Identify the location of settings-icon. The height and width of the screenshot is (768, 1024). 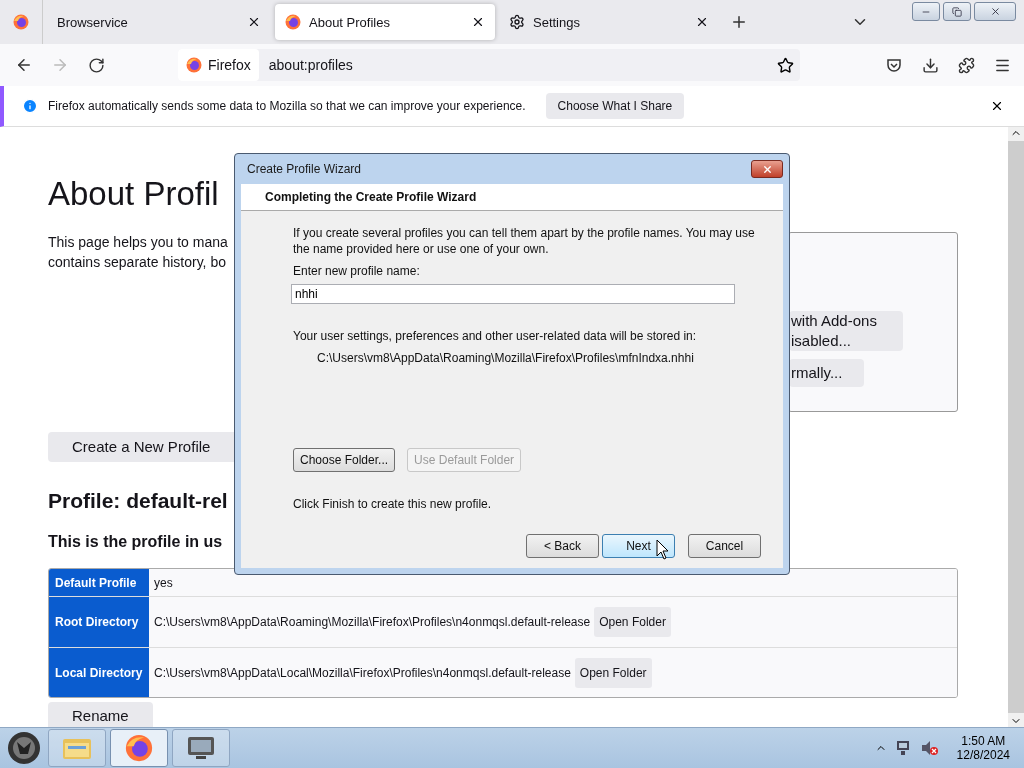
(517, 22).